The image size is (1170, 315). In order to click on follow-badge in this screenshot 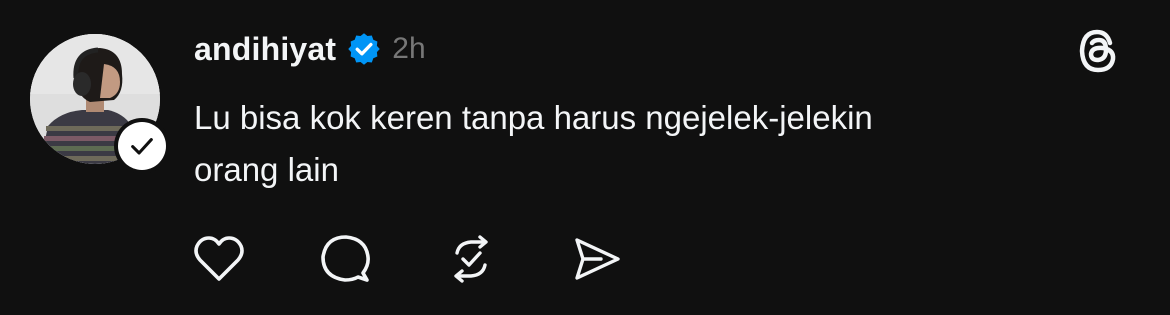, I will do `click(142, 146)`.